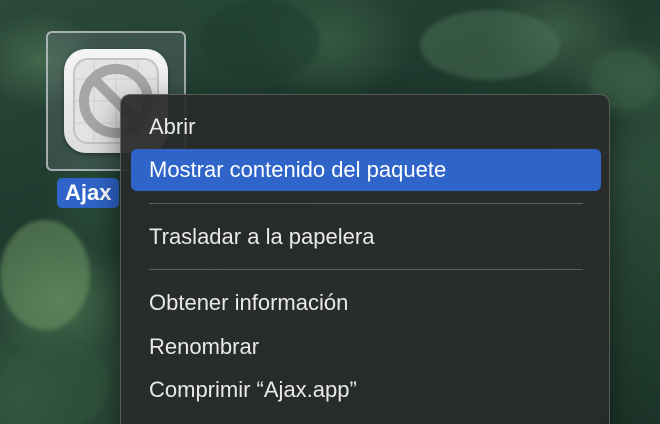 This screenshot has height=424, width=660. What do you see at coordinates (366, 347) in the screenshot?
I see `menu-item-rename: Renombrar` at bounding box center [366, 347].